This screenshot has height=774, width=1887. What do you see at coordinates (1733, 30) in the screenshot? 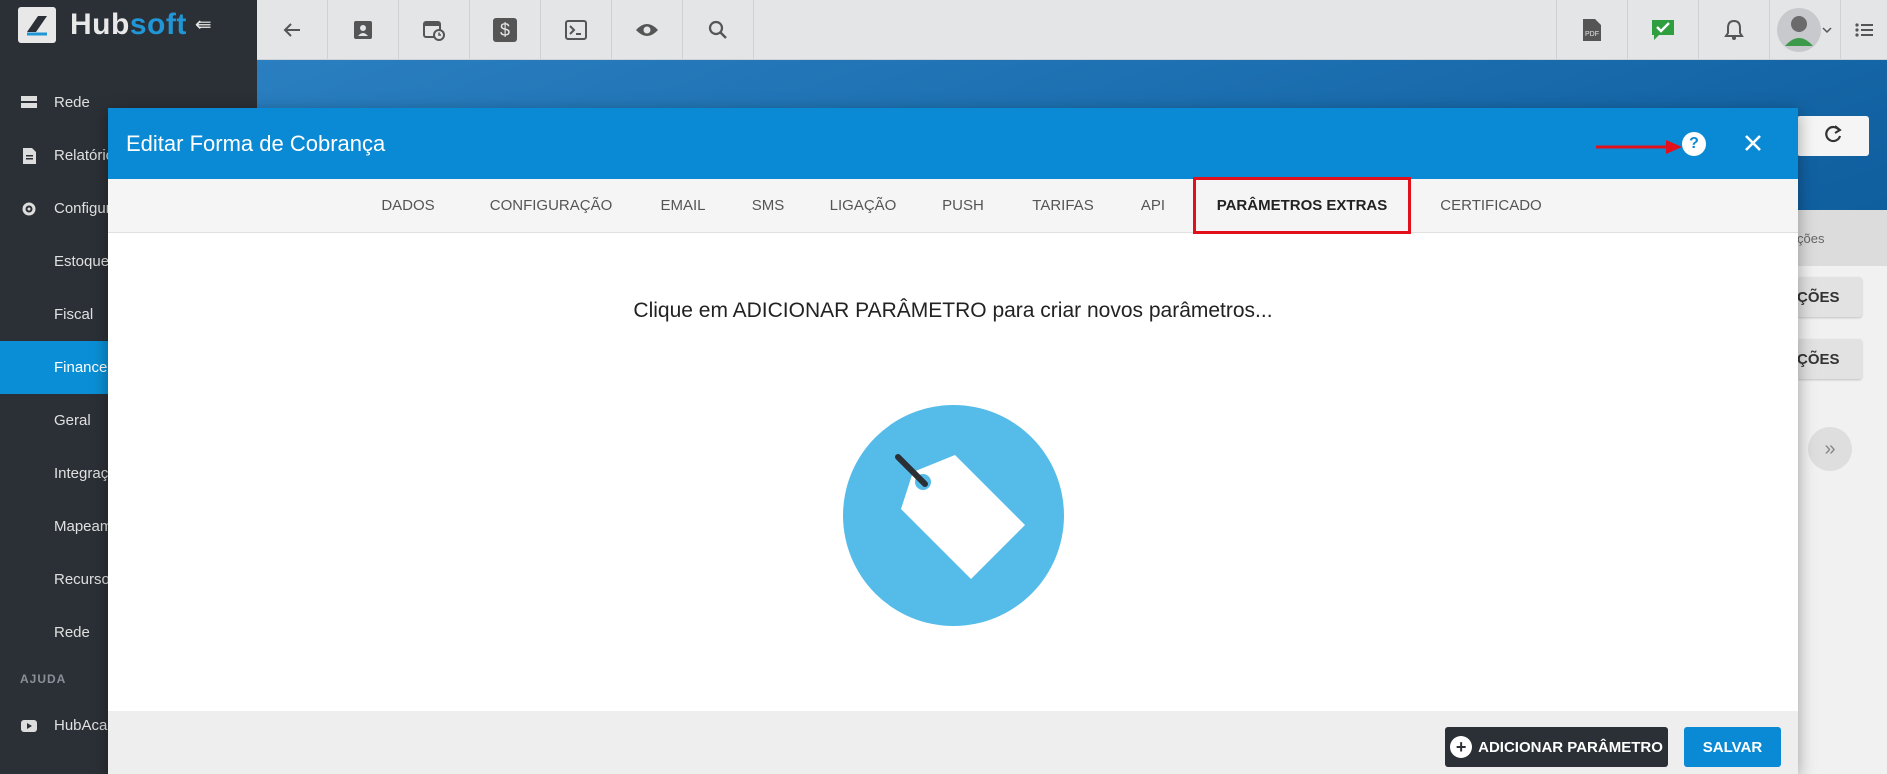
I see `bell-icon` at bounding box center [1733, 30].